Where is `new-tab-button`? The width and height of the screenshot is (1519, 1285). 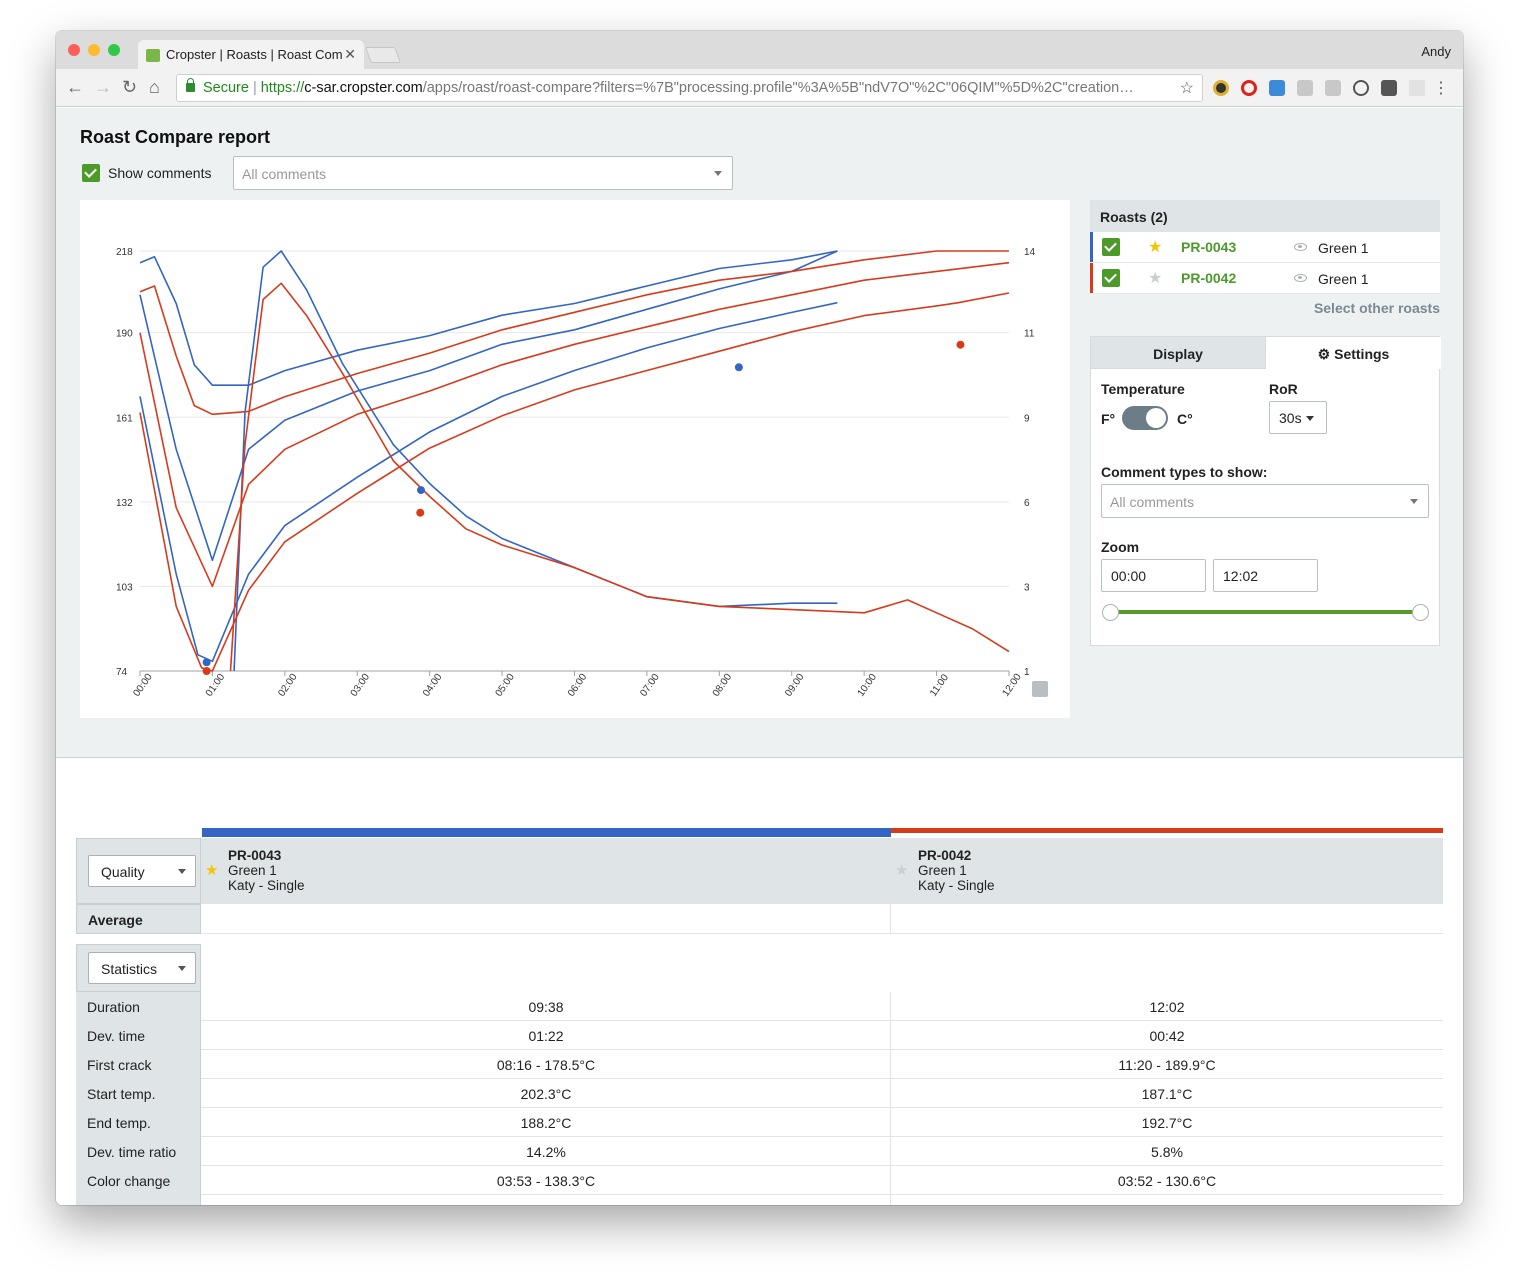
new-tab-button is located at coordinates (383, 55).